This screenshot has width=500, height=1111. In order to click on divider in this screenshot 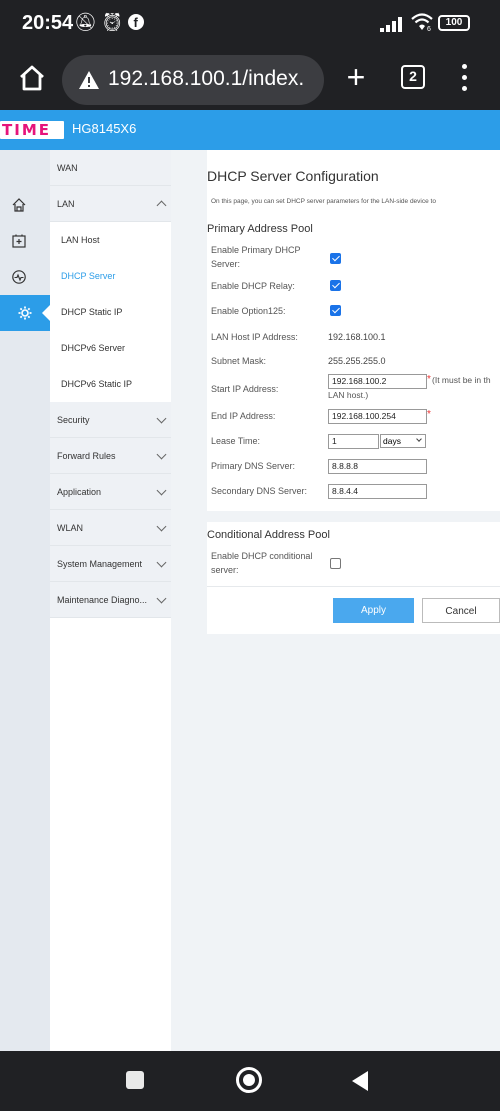, I will do `click(353, 586)`.